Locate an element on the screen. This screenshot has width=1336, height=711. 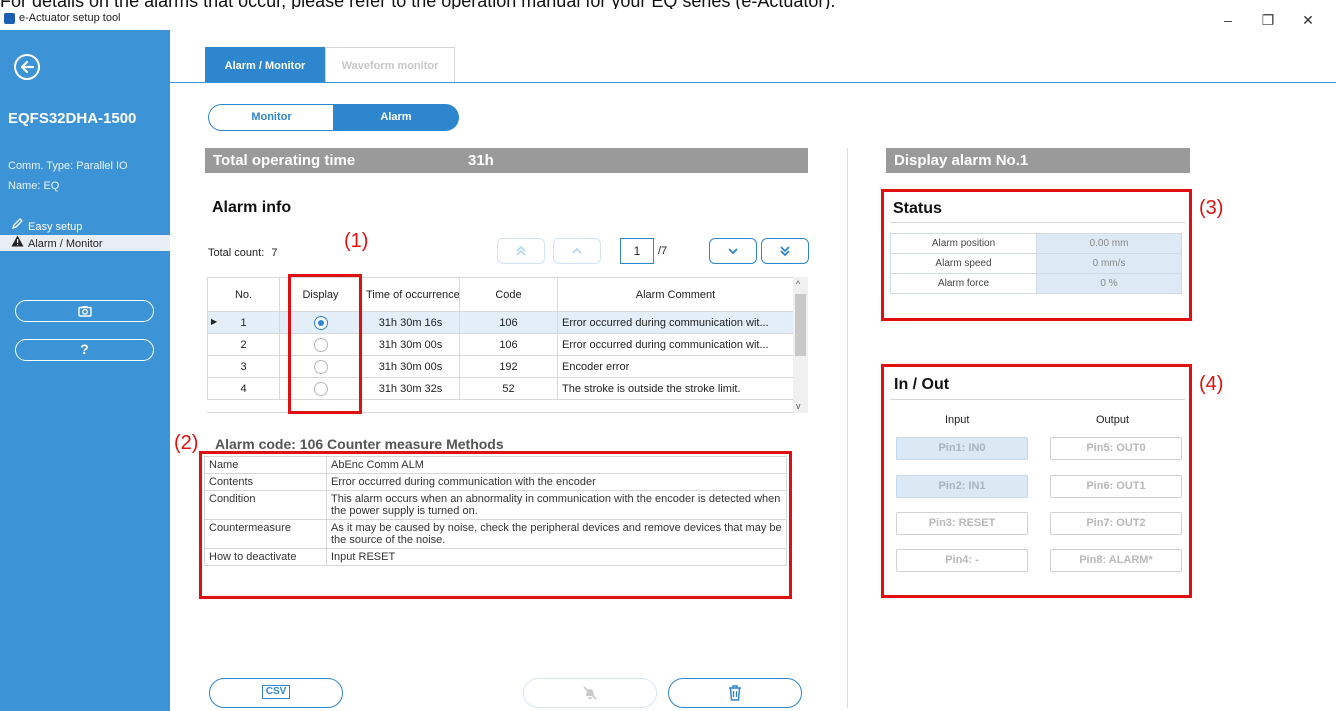
bell-off-icon is located at coordinates (590, 693).